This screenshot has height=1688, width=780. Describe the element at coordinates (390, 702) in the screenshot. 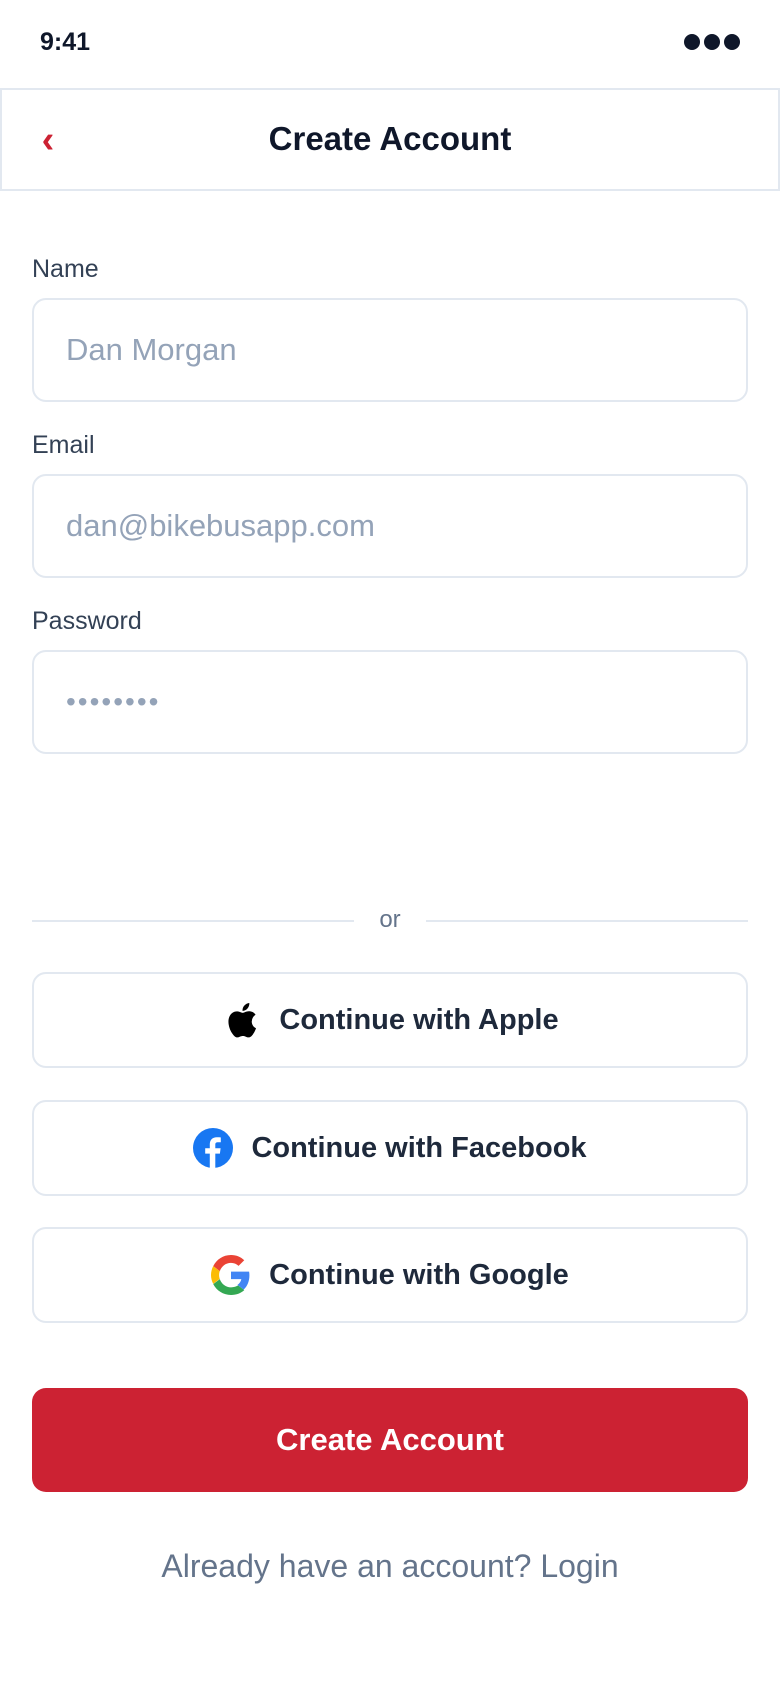

I see `password-input: ••••••••` at that location.